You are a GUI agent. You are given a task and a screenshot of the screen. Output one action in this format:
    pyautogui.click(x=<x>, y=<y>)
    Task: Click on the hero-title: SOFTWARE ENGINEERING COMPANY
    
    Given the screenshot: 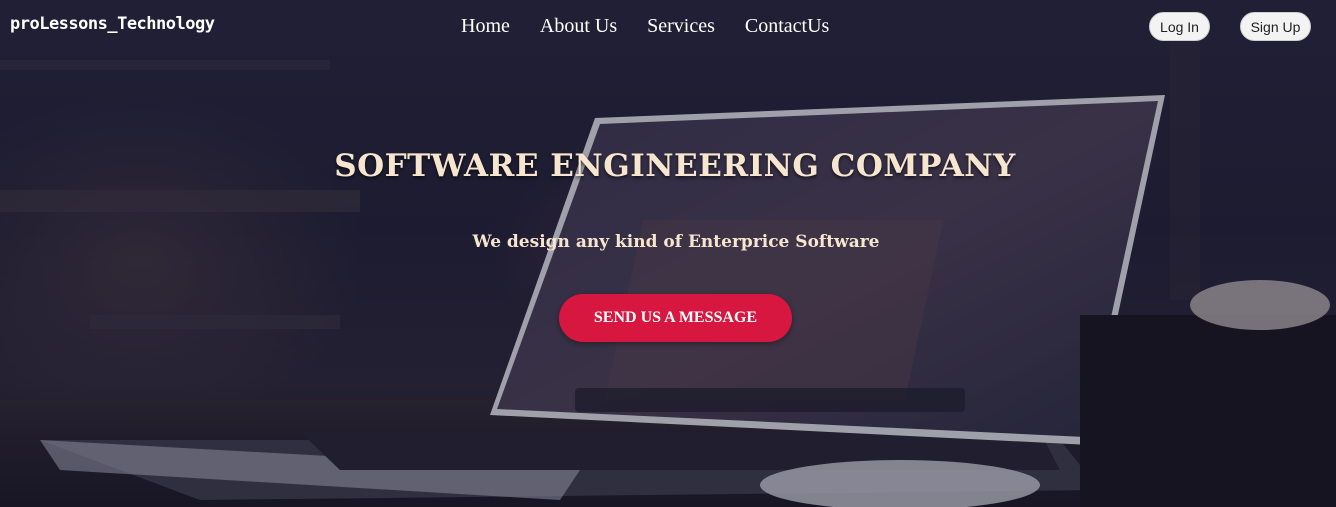 What is the action you would take?
    pyautogui.click(x=675, y=166)
    